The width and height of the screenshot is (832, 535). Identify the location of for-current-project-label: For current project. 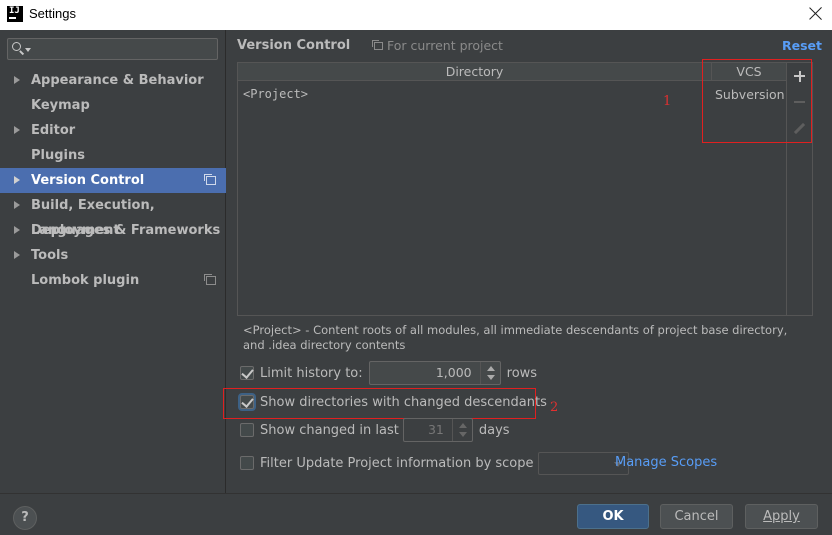
(445, 45).